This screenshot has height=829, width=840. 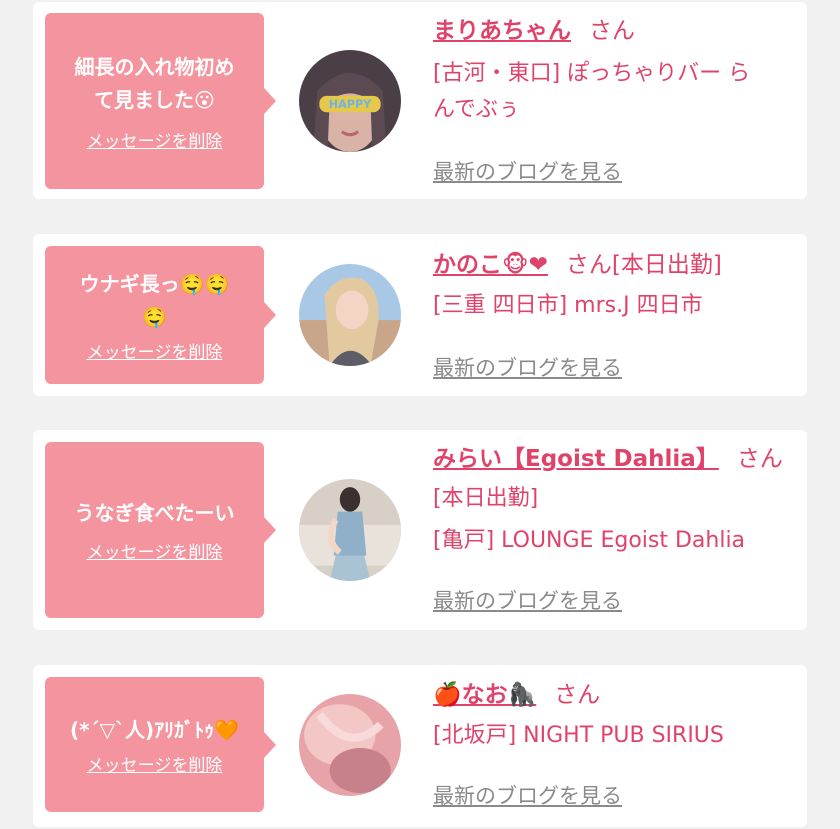 I want to click on sender-name-link: 🍎なお🦍, so click(x=484, y=695).